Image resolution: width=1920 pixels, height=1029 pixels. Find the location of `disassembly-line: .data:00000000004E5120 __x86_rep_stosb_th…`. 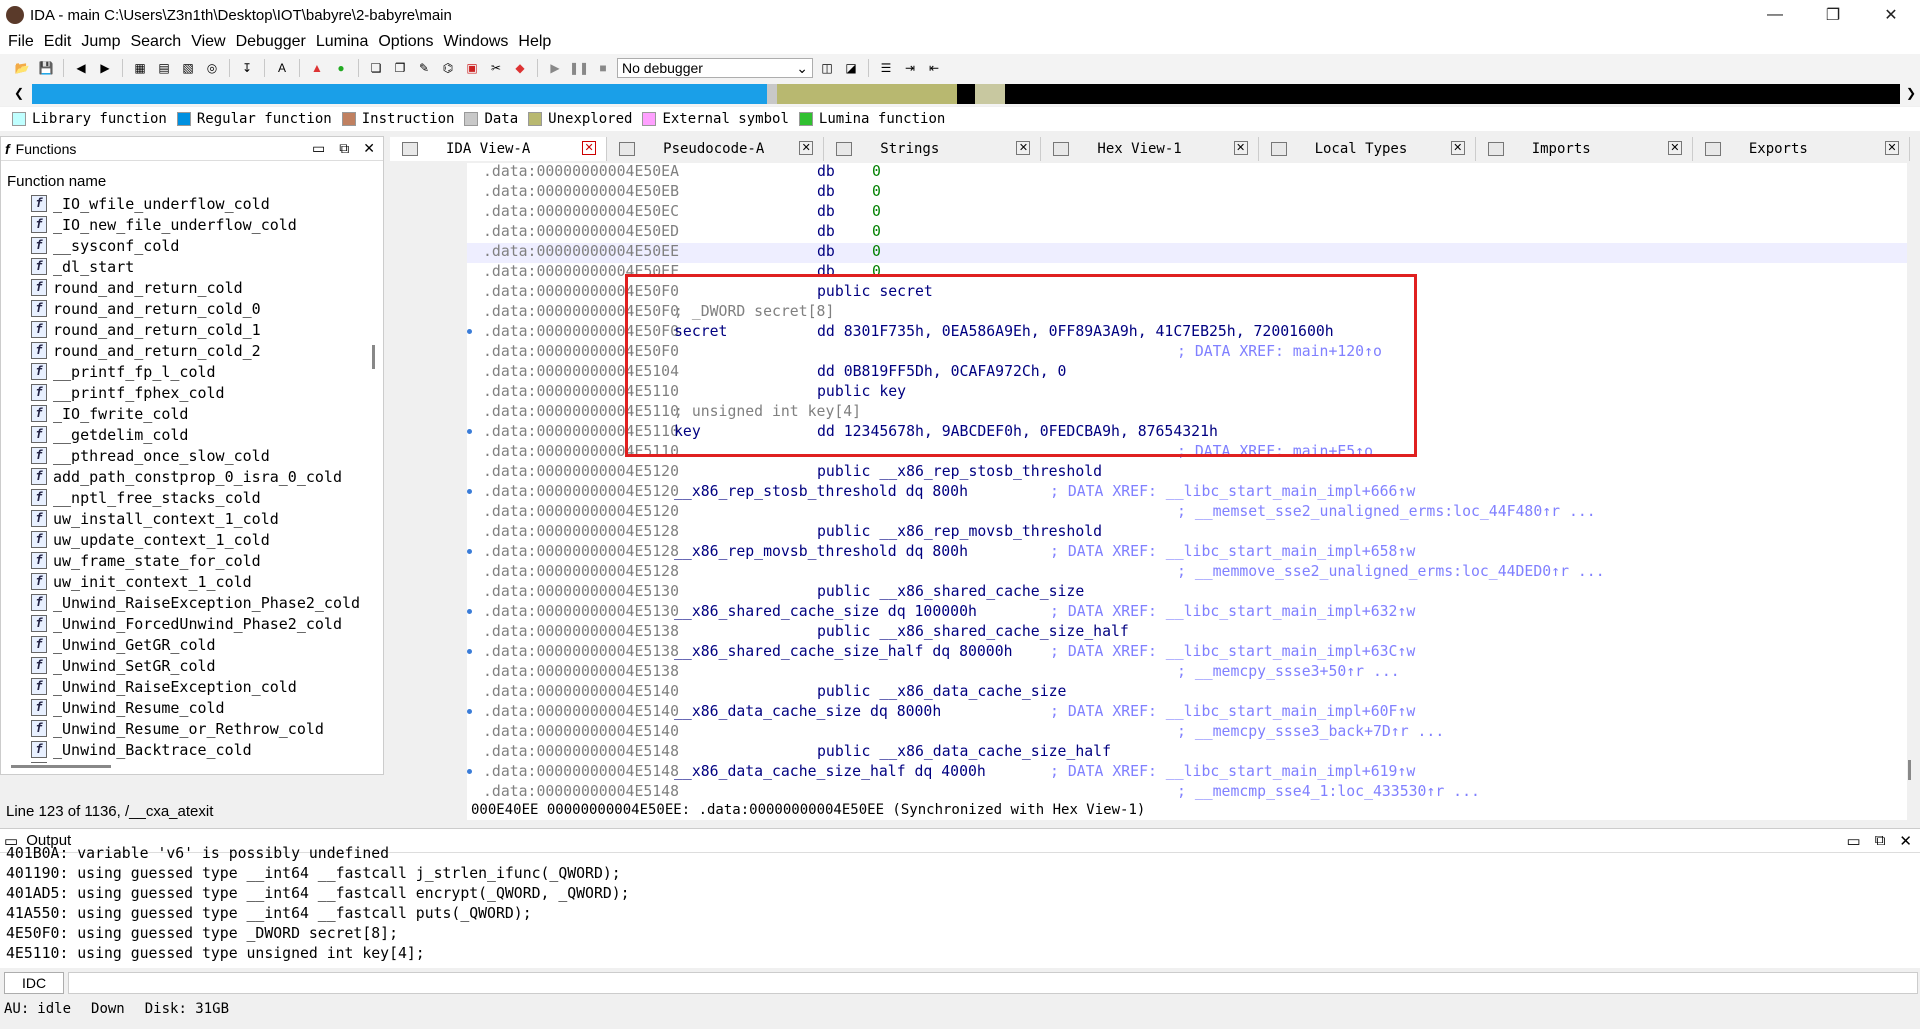

disassembly-line: .data:00000000004E5120 __x86_rep_stosb_th… is located at coordinates (1187, 493).